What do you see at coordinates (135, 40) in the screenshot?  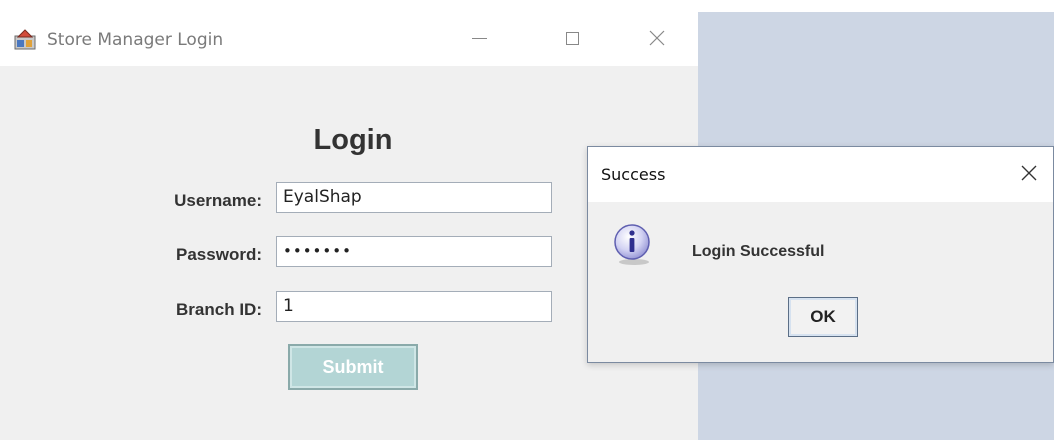 I see `window-title: Store Manager Login` at bounding box center [135, 40].